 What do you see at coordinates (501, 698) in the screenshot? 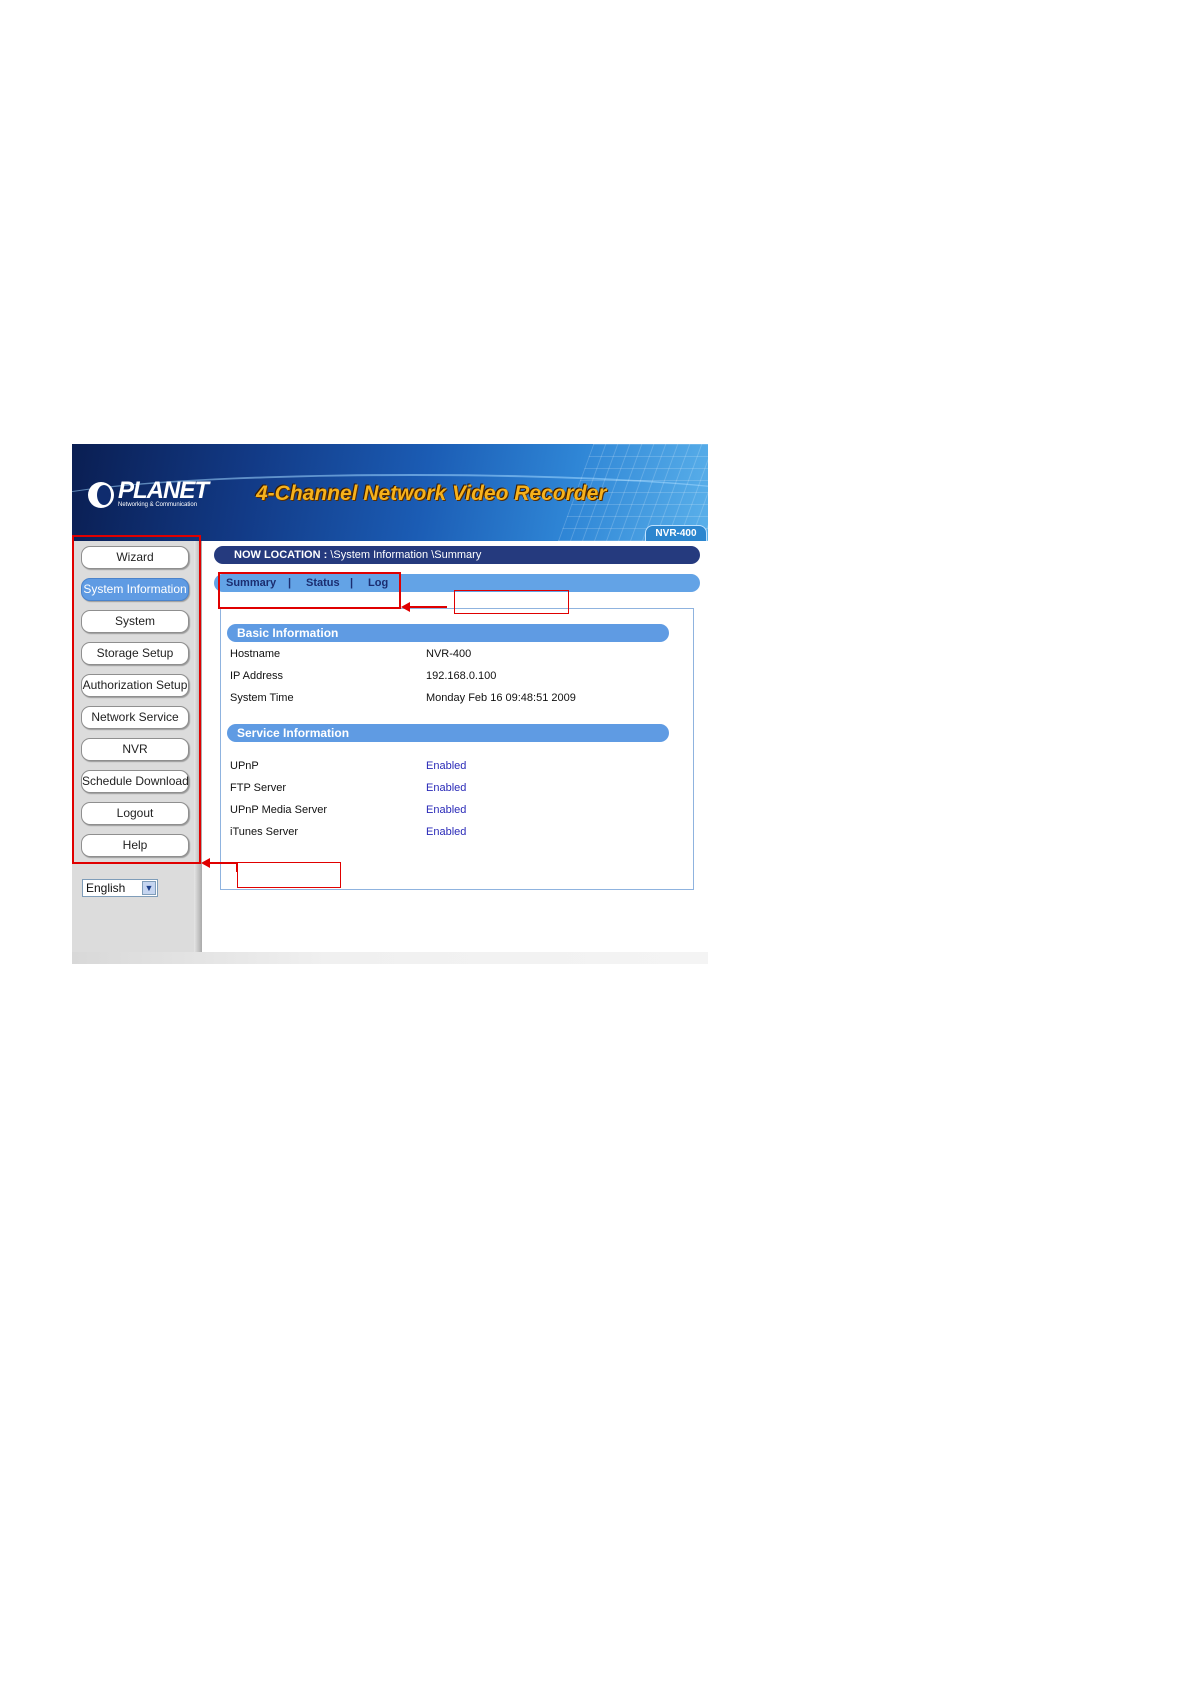
I see `info-value: Monday Feb 16 09:48:51 2009` at bounding box center [501, 698].